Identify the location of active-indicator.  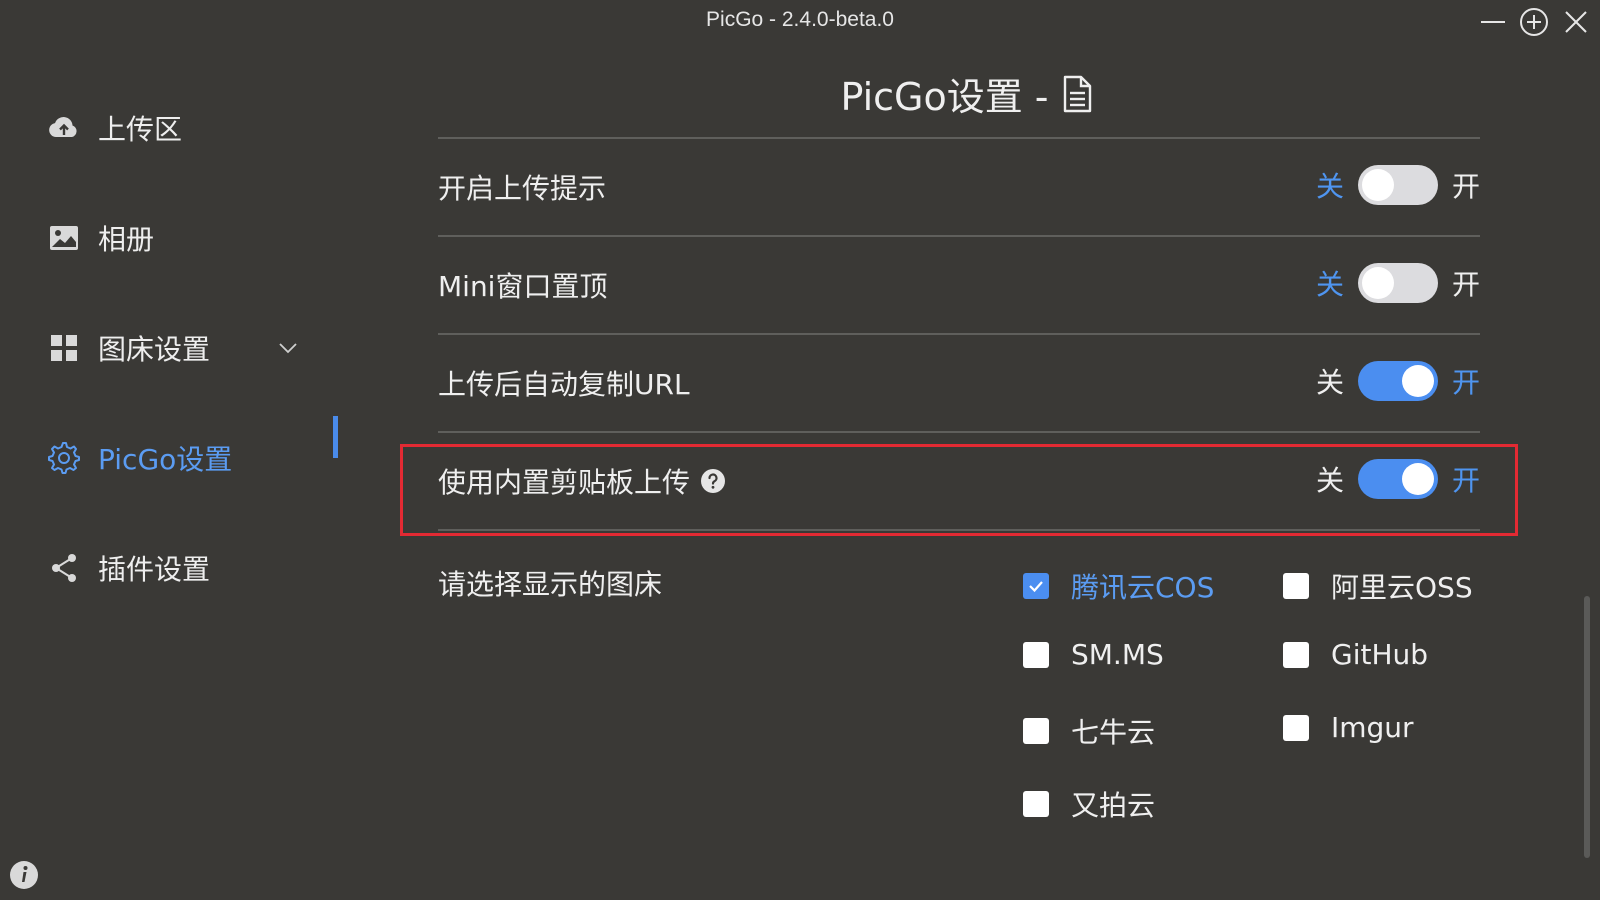
(335, 437).